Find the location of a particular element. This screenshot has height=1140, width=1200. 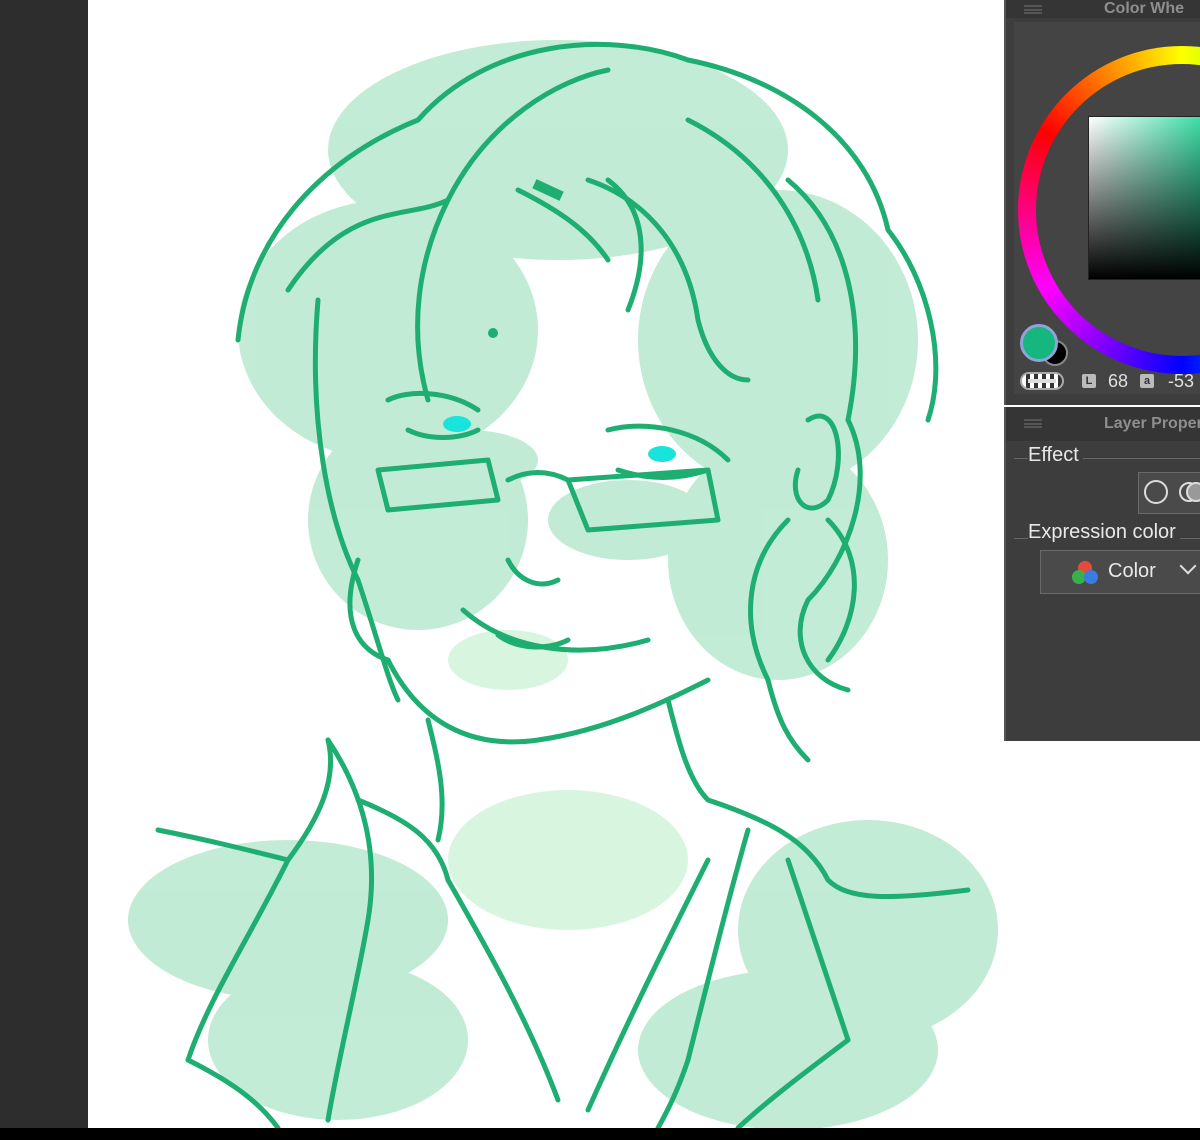

effect-label: Effect is located at coordinates (1055, 455).